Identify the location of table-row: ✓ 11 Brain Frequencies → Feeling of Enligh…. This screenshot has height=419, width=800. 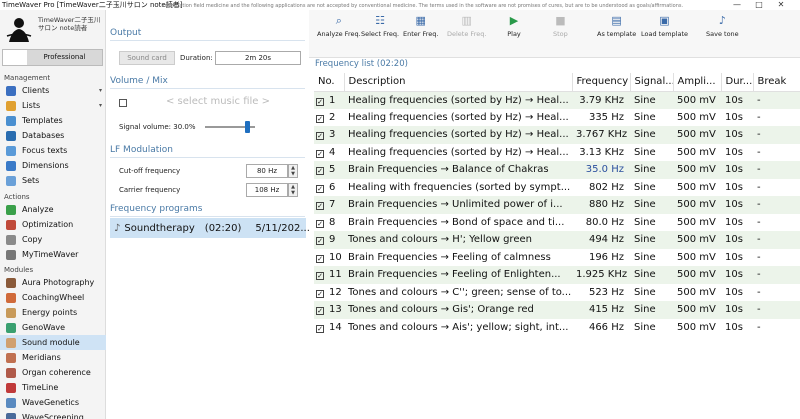
(557, 275).